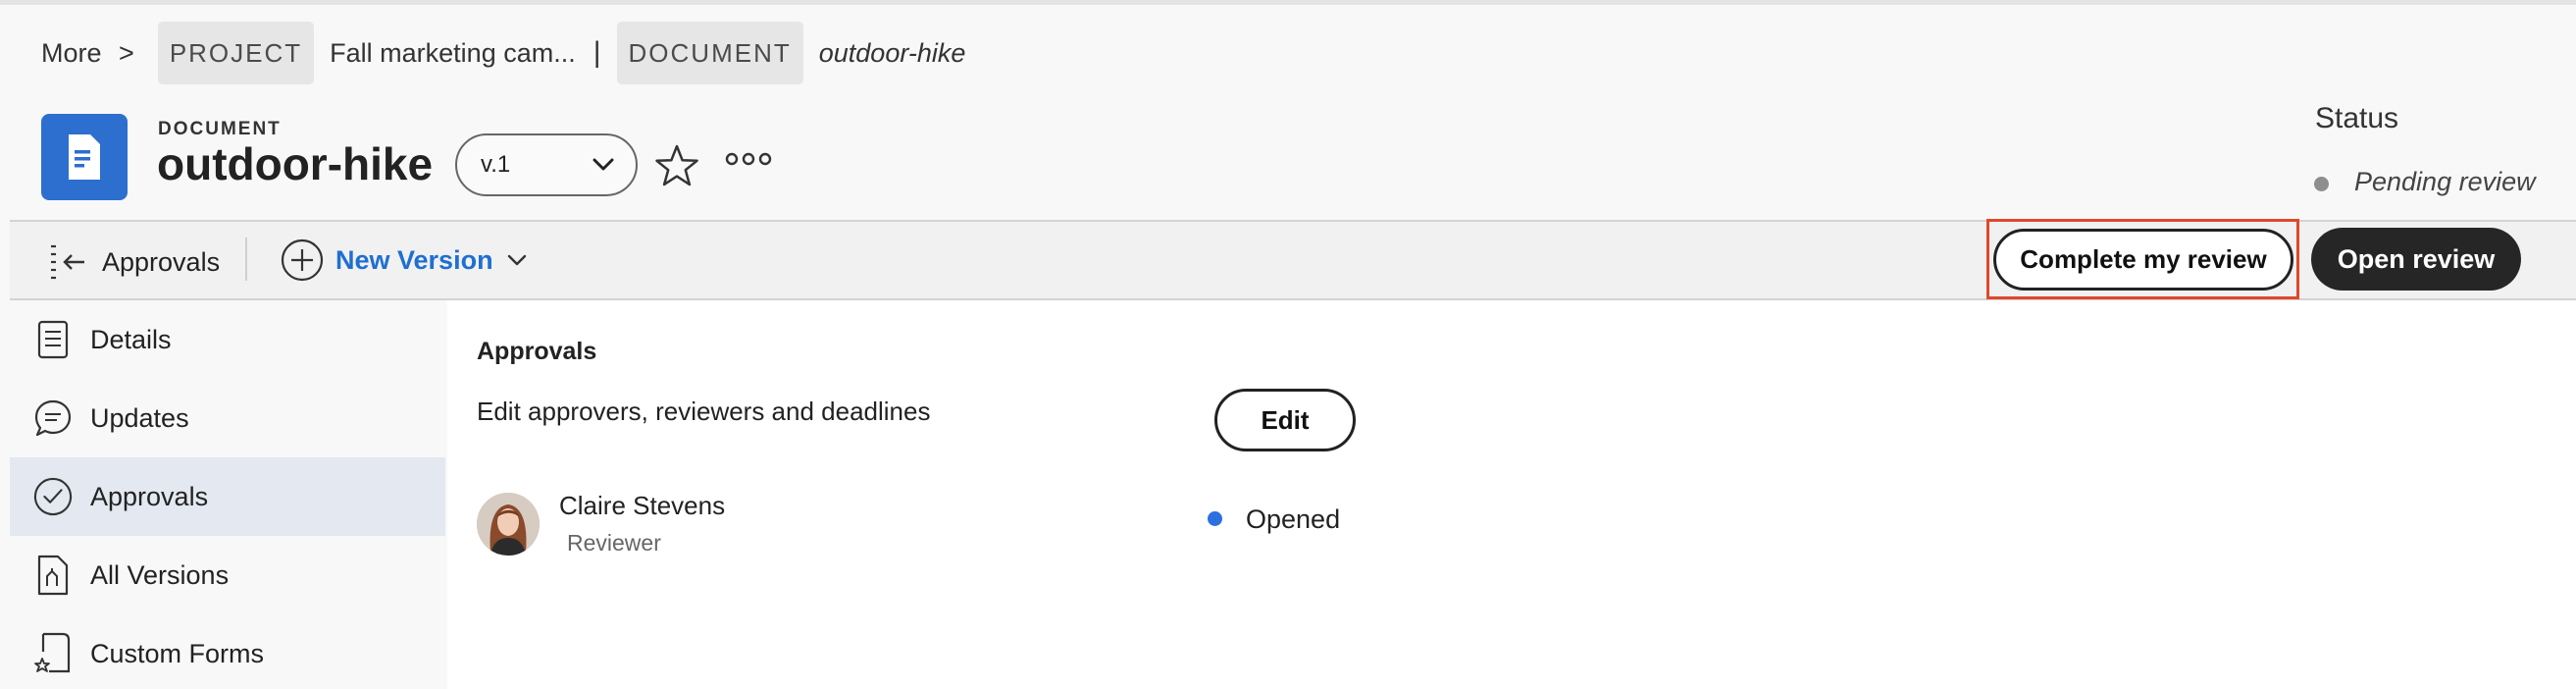 Image resolution: width=2576 pixels, height=689 pixels. I want to click on check-circle-icon, so click(53, 496).